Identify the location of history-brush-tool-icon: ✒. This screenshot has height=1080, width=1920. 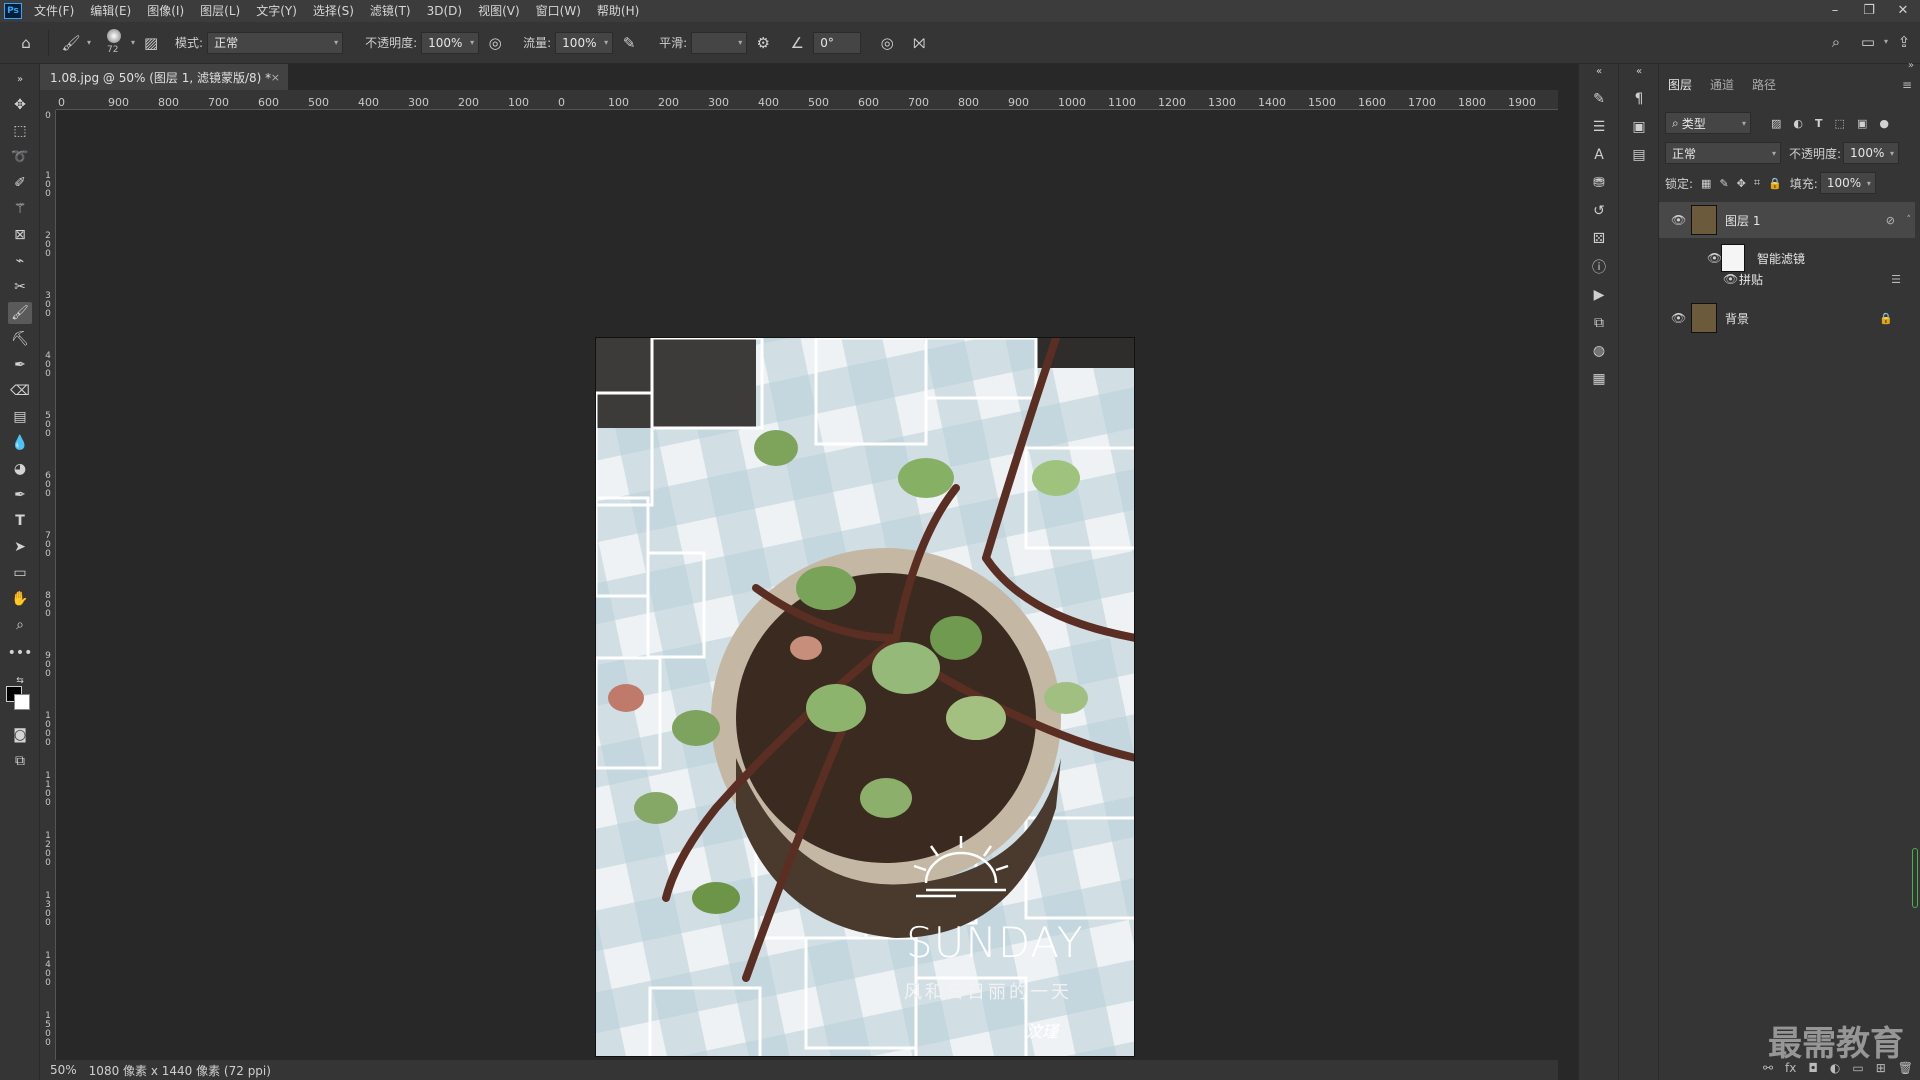
(20, 365).